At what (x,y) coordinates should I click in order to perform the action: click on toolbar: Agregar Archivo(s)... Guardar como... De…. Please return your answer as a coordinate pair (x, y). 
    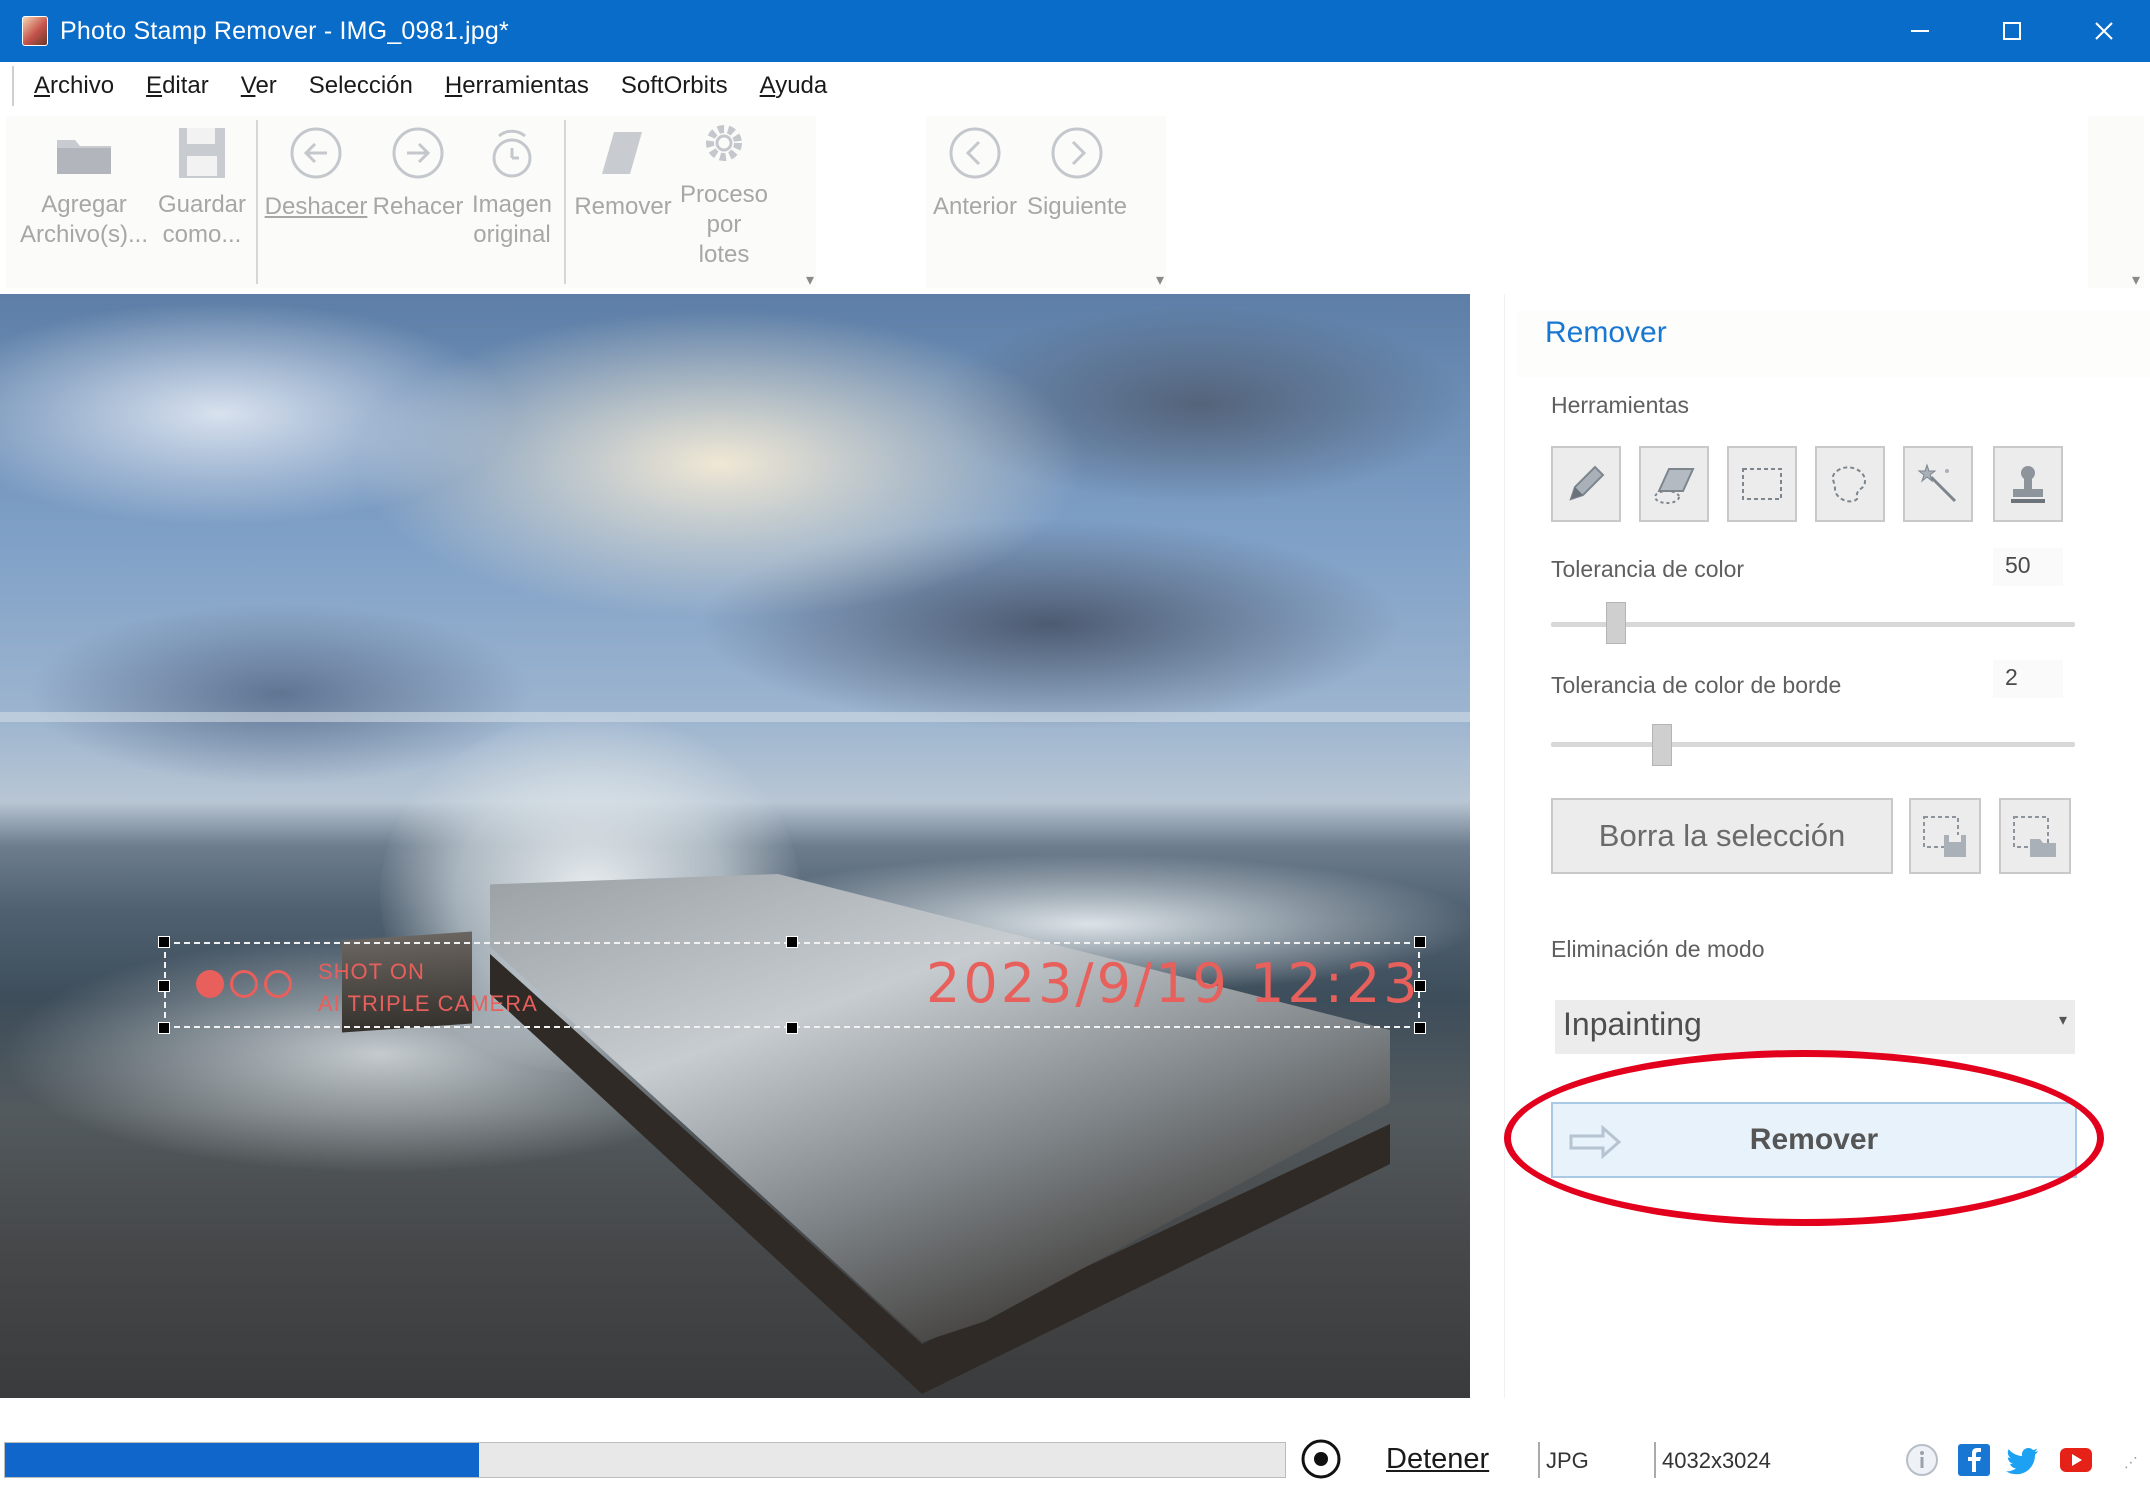
    Looking at the image, I should click on (1075, 202).